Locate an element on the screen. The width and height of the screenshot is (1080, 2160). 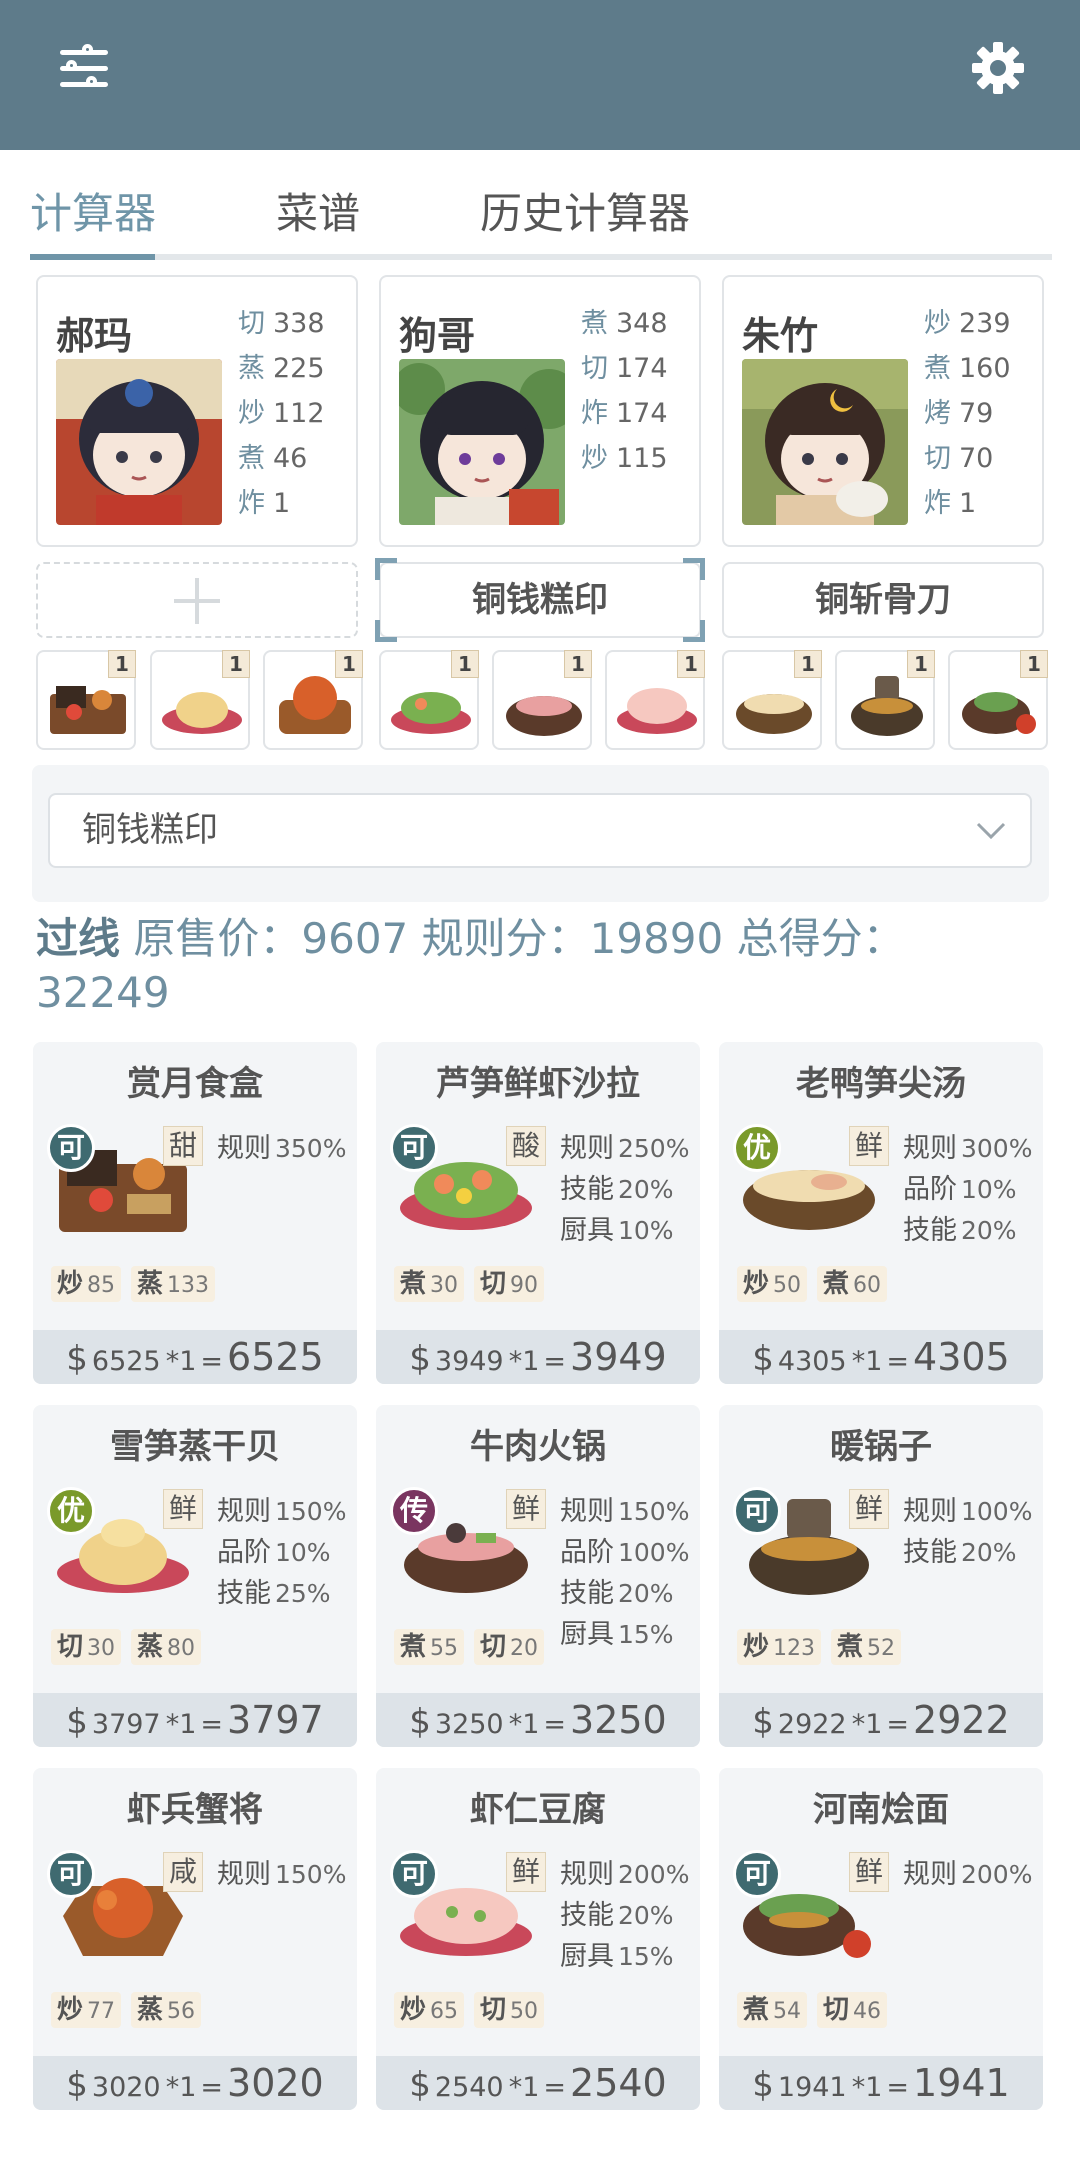
rule-row: 规则 350% is located at coordinates (281, 1148).